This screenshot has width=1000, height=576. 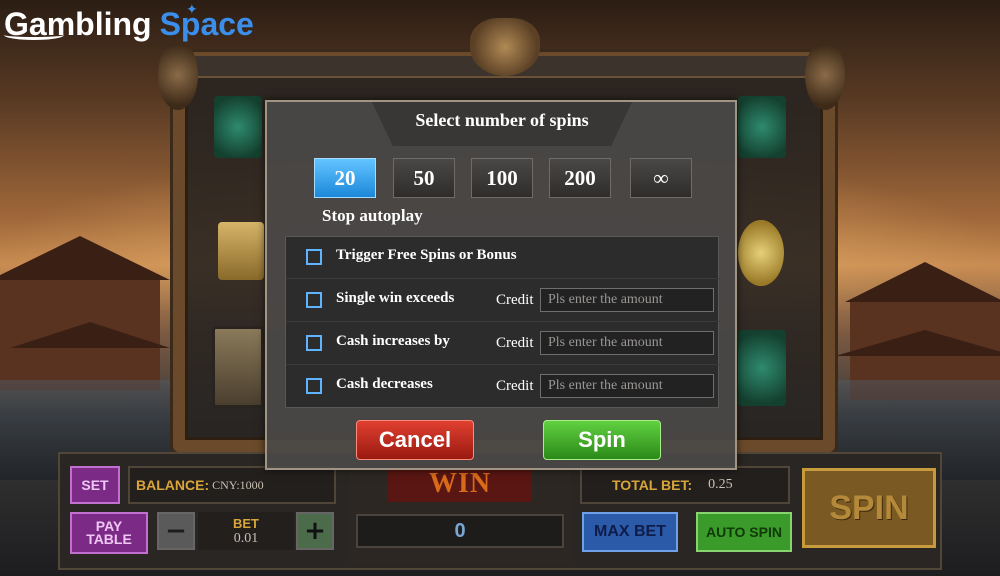 What do you see at coordinates (460, 484) in the screenshot?
I see `win-banner: WIN` at bounding box center [460, 484].